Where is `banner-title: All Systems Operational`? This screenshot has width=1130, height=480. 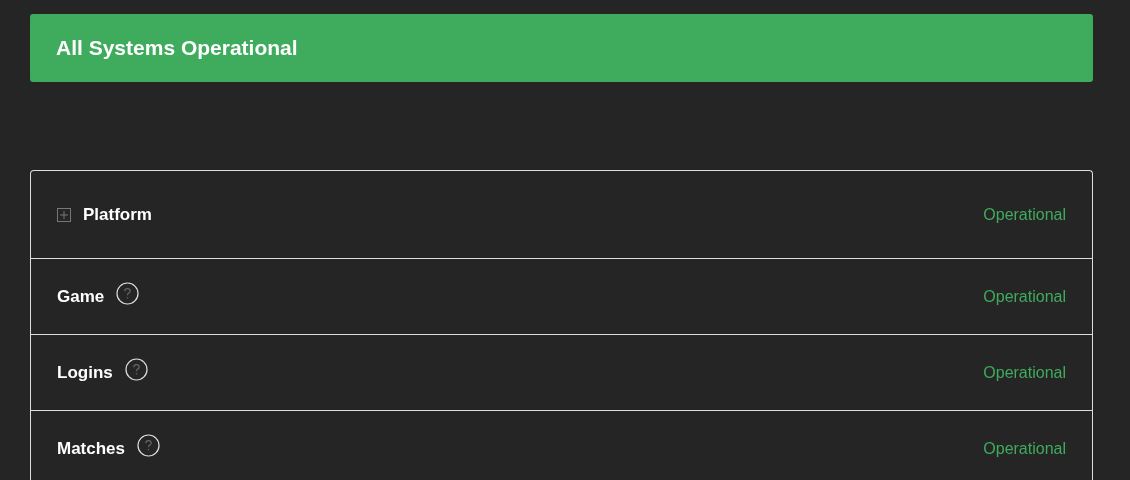
banner-title: All Systems Operational is located at coordinates (177, 48).